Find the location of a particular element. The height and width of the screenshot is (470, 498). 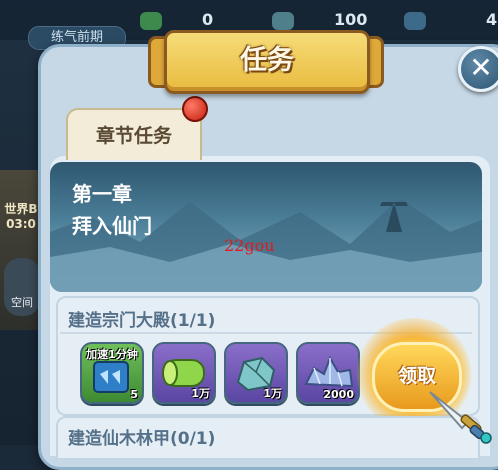

leaf-icon is located at coordinates (151, 20).